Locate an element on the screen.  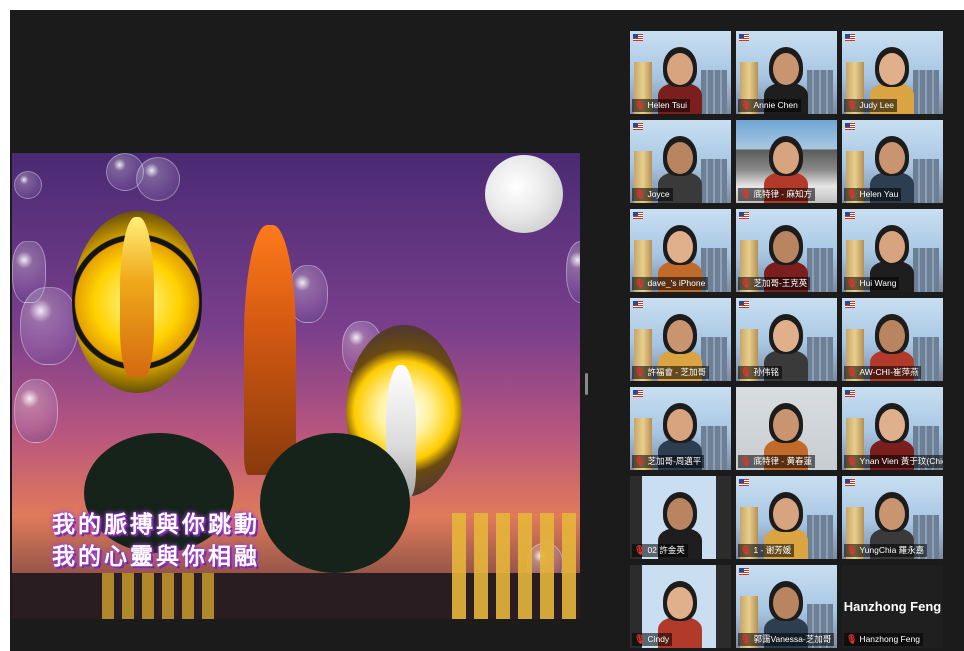
participant-name-label: 🎙 芝加哥-王克英 is located at coordinates (774, 283).